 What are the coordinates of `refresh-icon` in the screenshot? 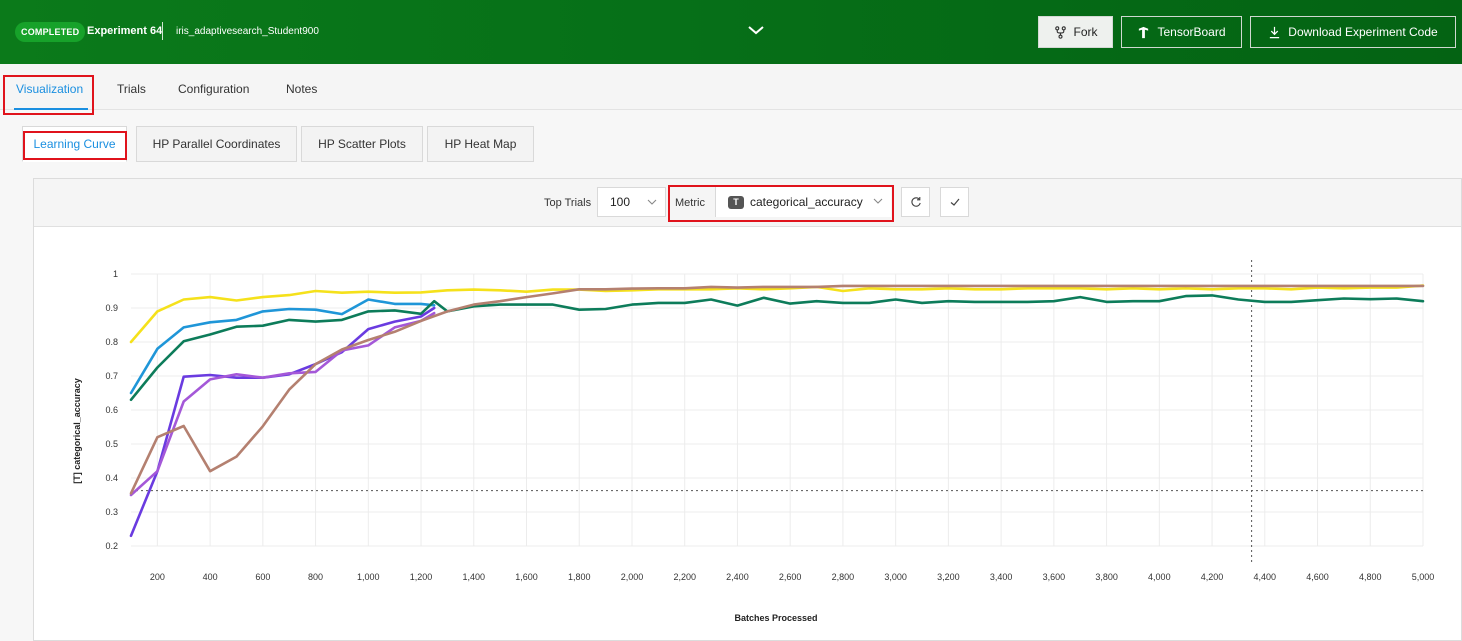 It's located at (915, 202).